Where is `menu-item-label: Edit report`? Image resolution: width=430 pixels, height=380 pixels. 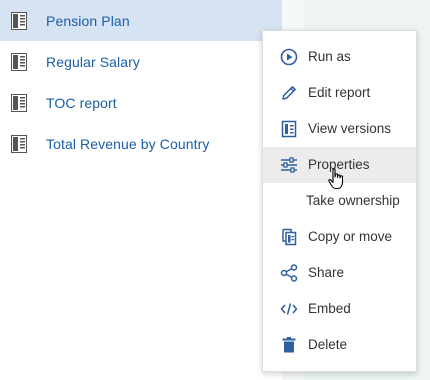
menu-item-label: Edit report is located at coordinates (339, 92).